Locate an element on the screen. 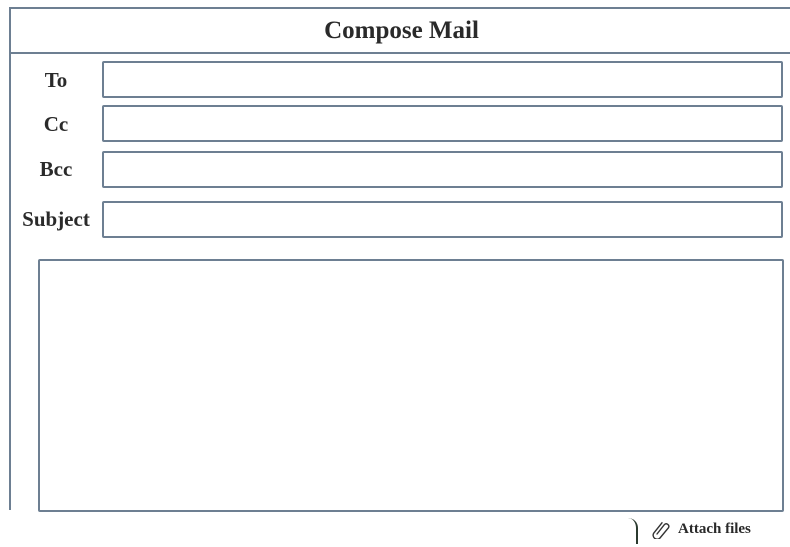  attach-files-button: Attach files is located at coordinates (701, 529).